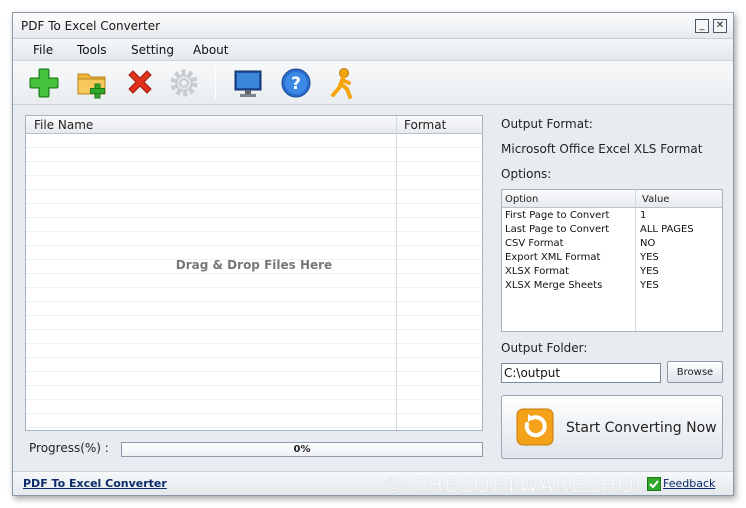 Image resolution: width=746 pixels, height=508 pixels. What do you see at coordinates (69, 448) in the screenshot?
I see `progress-label: Progress(%) :` at bounding box center [69, 448].